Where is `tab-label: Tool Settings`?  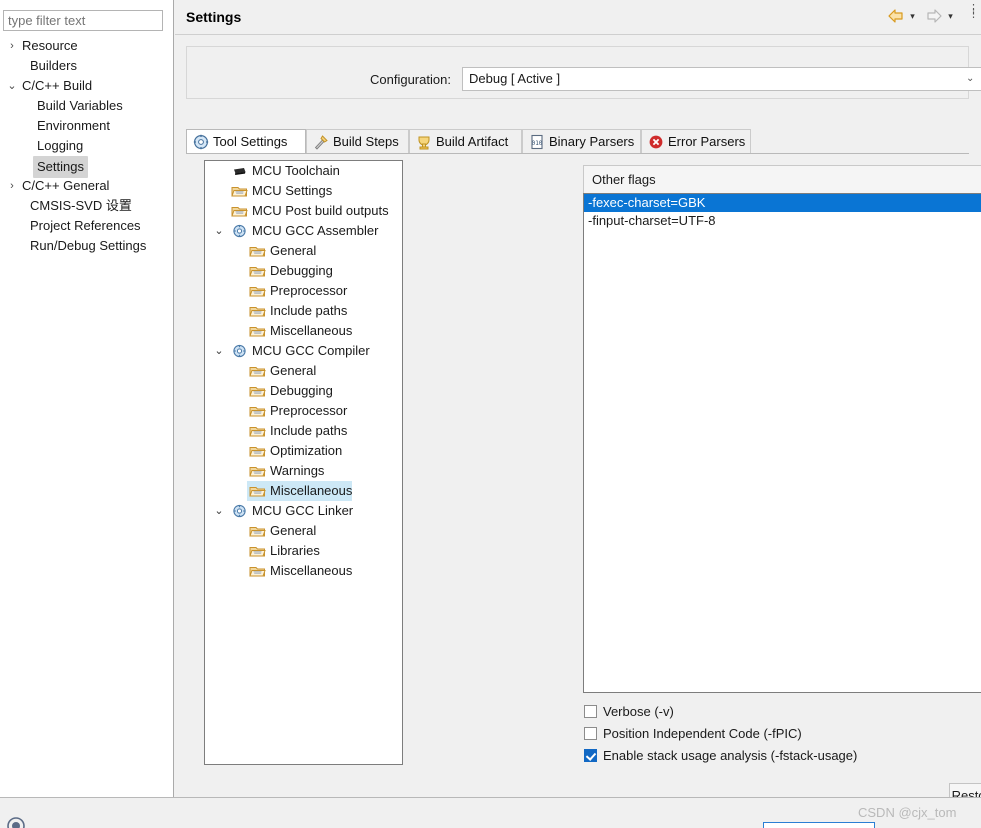 tab-label: Tool Settings is located at coordinates (250, 141).